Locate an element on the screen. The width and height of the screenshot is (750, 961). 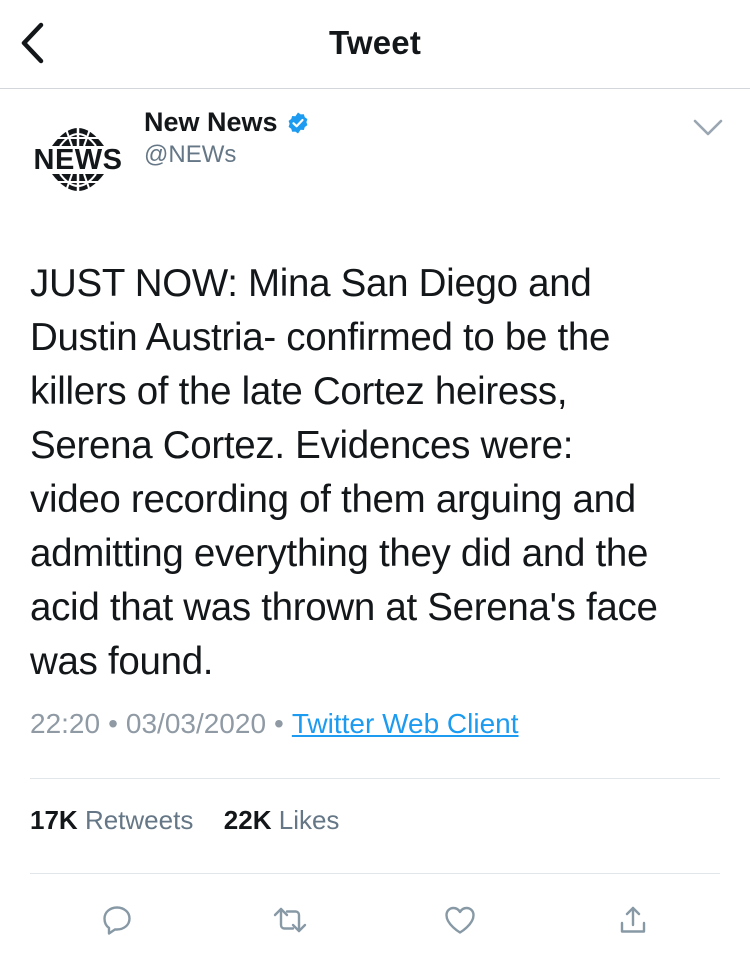
tweet-stats: 17K Retweets 22K Likes is located at coordinates (184, 820).